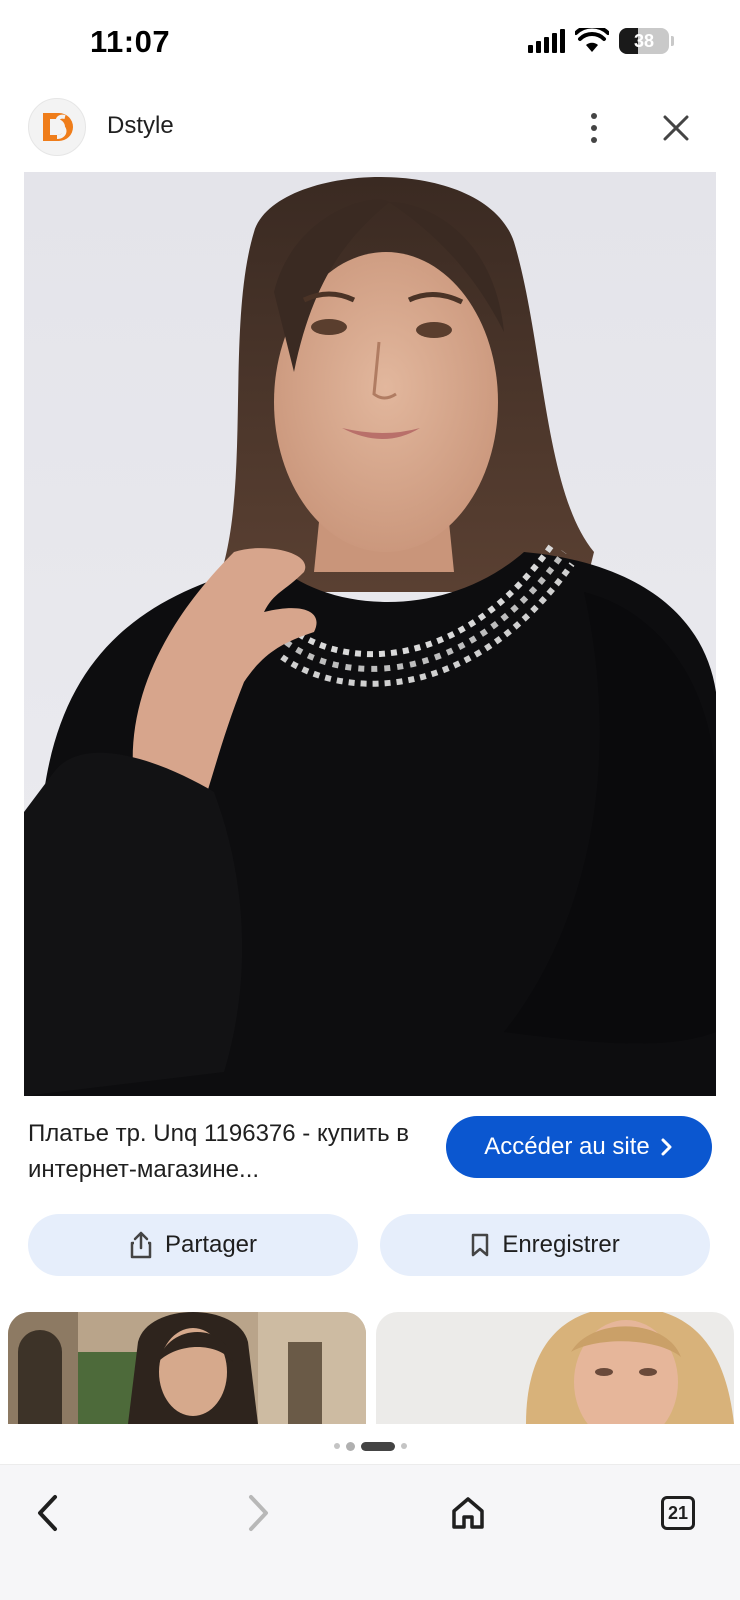  I want to click on visit-site-button: Accéder au site, so click(579, 1147).